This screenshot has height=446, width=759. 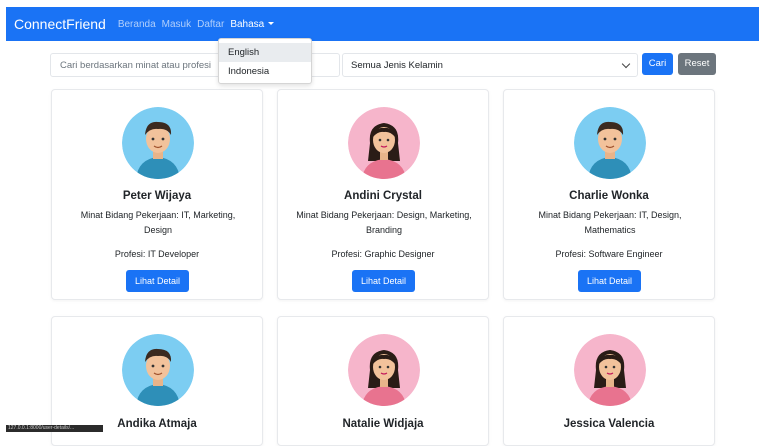 I want to click on language-dropdown-toggle: Bahasa, so click(x=252, y=24).